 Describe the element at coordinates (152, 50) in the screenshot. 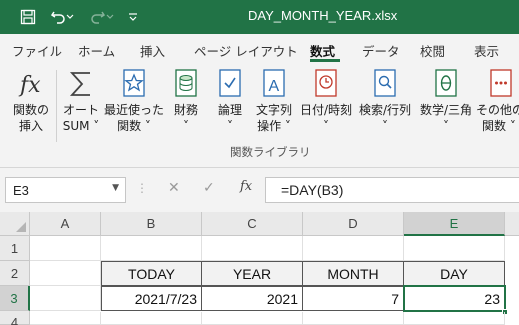

I see `tab-insert: 挿入` at that location.